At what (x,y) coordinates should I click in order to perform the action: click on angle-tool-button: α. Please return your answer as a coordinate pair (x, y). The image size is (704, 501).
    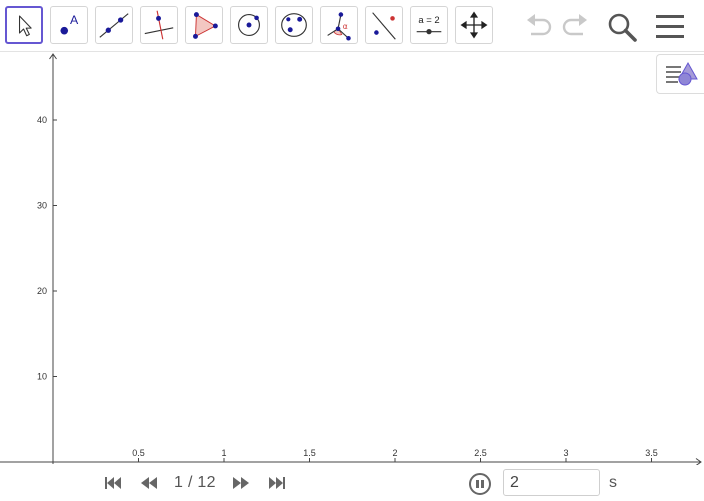
    Looking at the image, I should click on (339, 25).